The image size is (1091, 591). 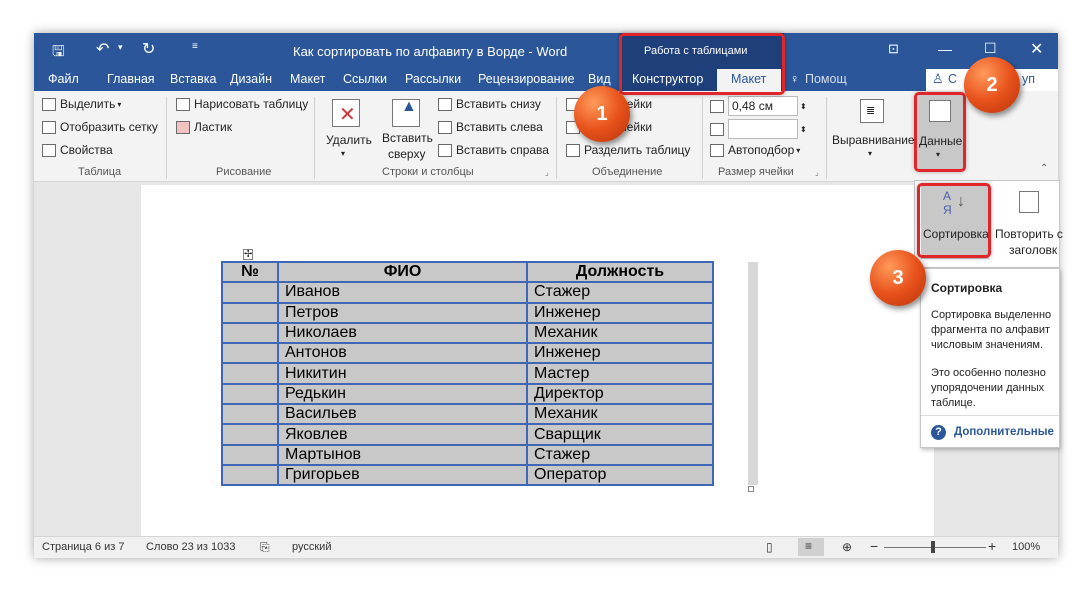 What do you see at coordinates (893, 49) in the screenshot?
I see `ribbon-display-options-icon: ⊡` at bounding box center [893, 49].